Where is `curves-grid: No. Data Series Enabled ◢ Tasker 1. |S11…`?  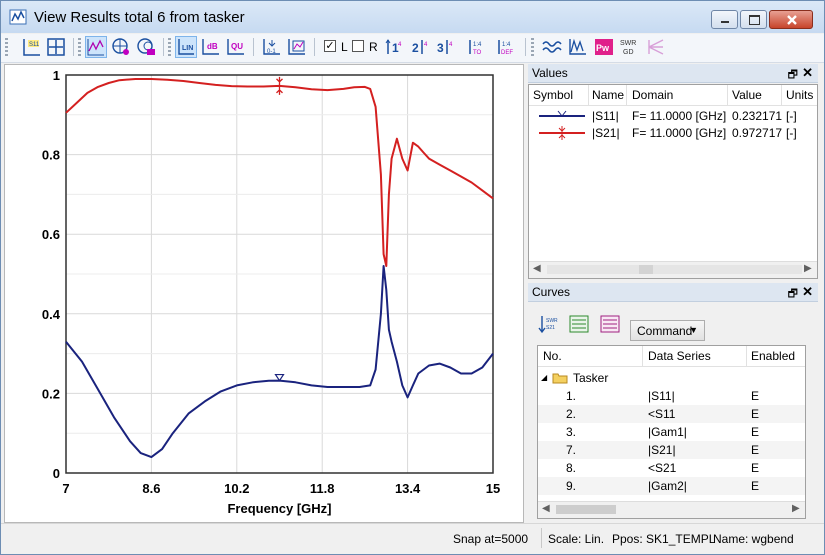 curves-grid: No. Data Series Enabled ◢ Tasker 1. |S11… is located at coordinates (671, 432).